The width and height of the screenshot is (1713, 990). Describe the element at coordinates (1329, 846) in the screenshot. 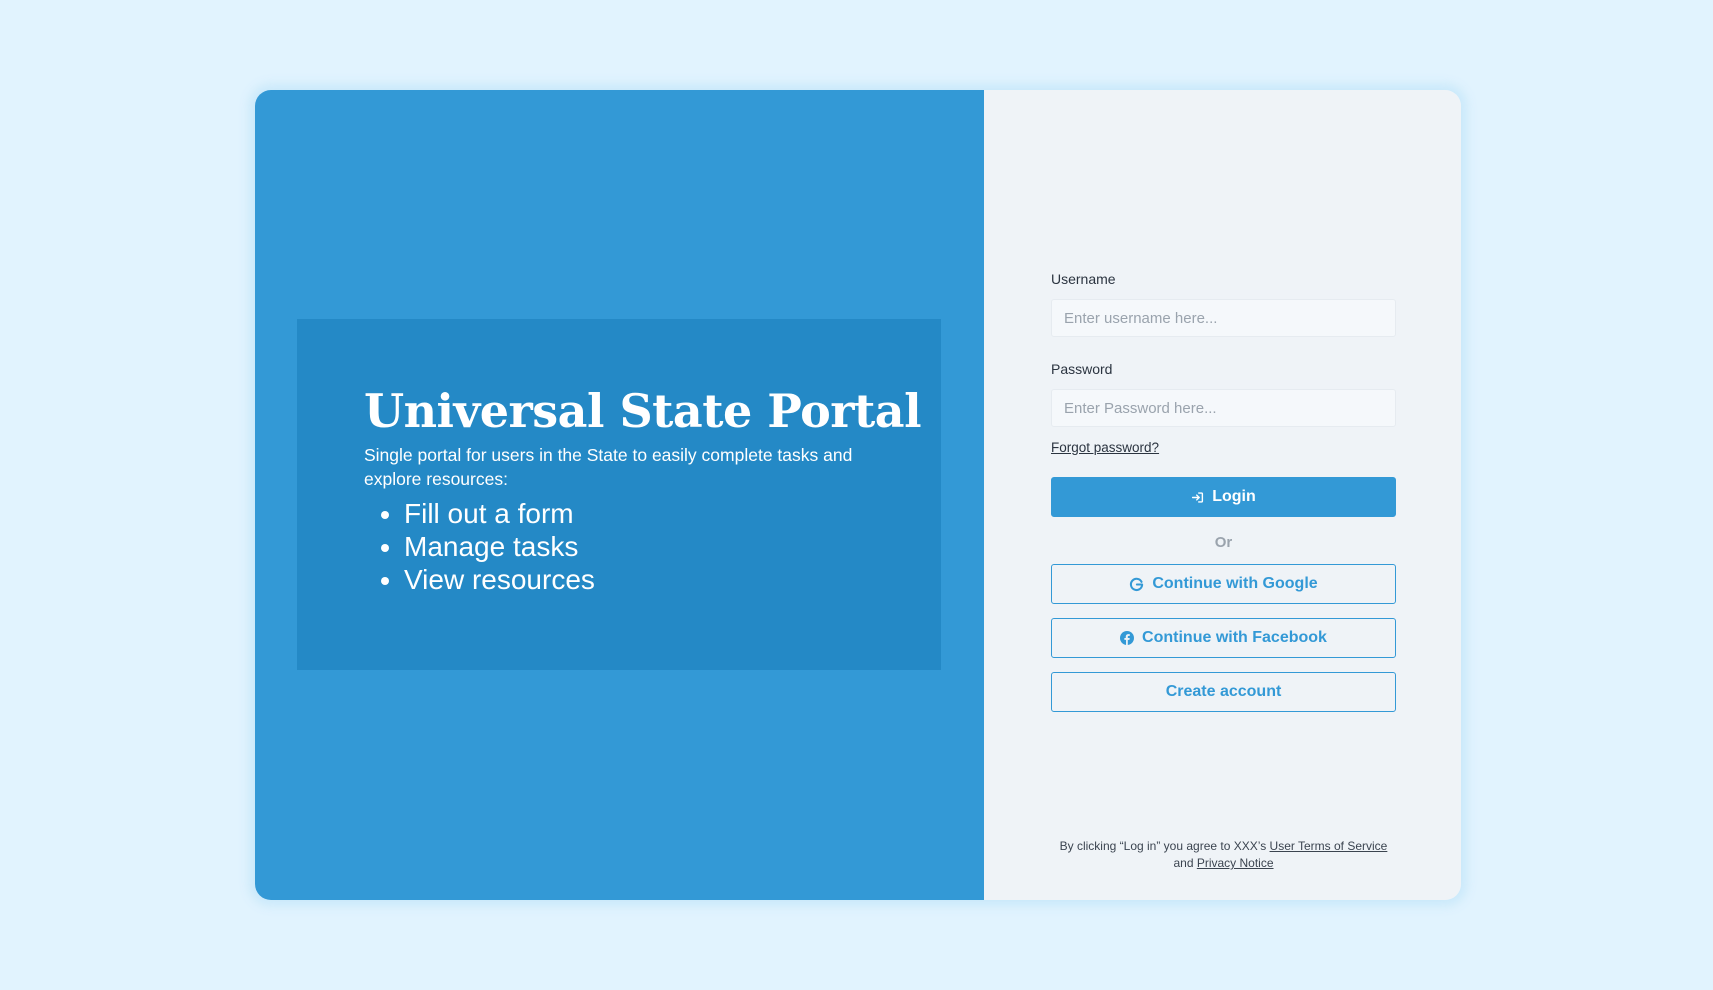

I see `user-terms-link: User Terms of Service` at that location.